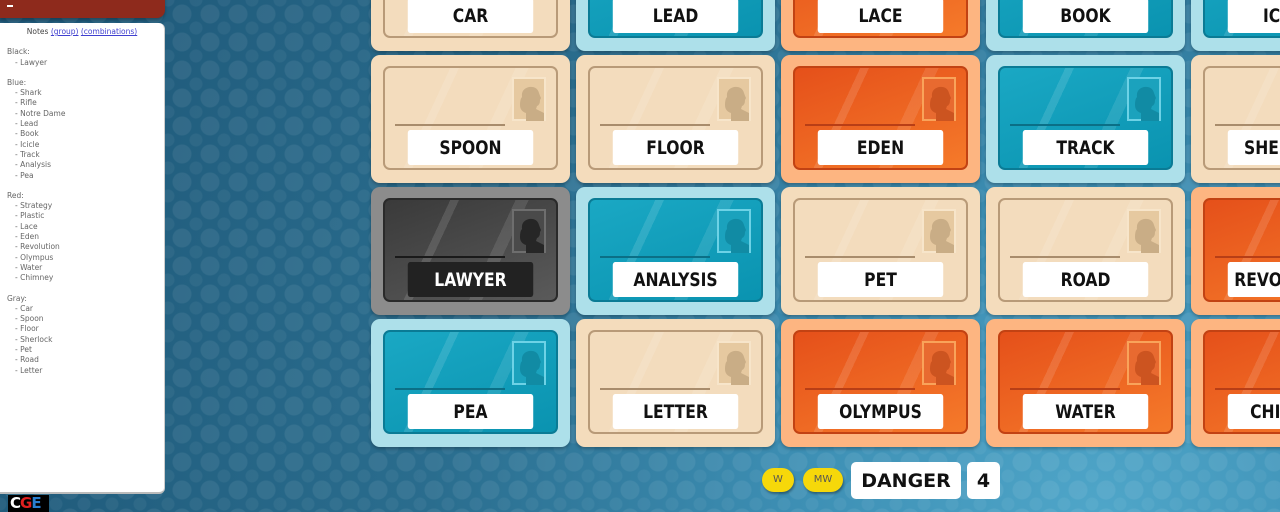 This screenshot has width=1280, height=512. What do you see at coordinates (1241, 250) in the screenshot?
I see `card-face: REVOLUTION` at bounding box center [1241, 250].